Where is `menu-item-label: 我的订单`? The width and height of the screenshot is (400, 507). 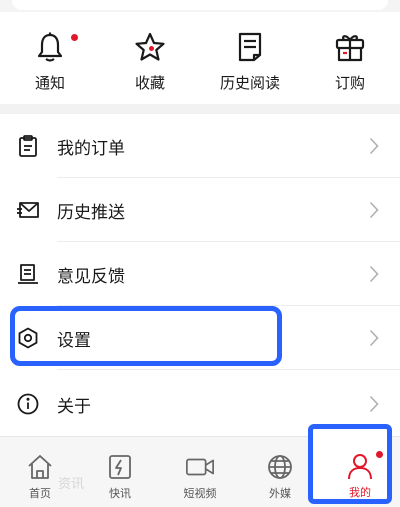 menu-item-label: 我的订单 is located at coordinates (91, 148).